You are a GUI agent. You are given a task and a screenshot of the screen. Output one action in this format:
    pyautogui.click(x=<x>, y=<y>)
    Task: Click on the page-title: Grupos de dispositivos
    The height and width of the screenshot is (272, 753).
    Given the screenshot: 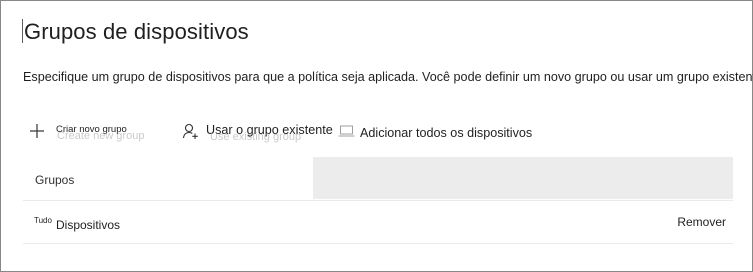 What is the action you would take?
    pyautogui.click(x=136, y=31)
    